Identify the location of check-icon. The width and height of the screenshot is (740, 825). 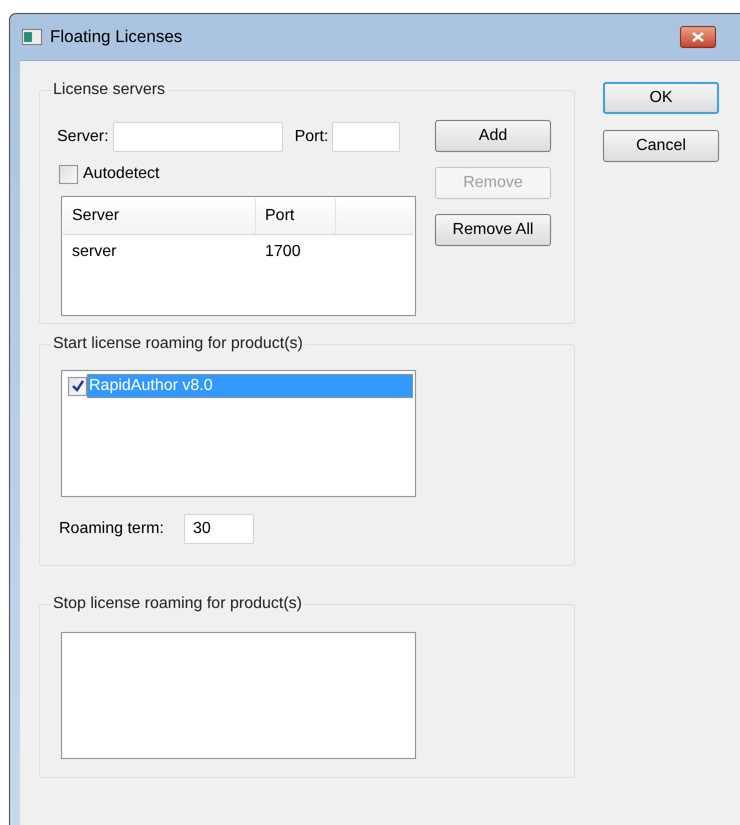
(78, 386).